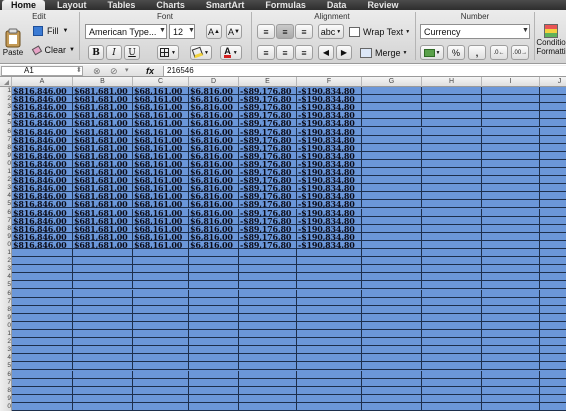 The width and height of the screenshot is (566, 411). What do you see at coordinates (79, 71) in the screenshot?
I see `name-box-stepper-icon: ⬍` at bounding box center [79, 71].